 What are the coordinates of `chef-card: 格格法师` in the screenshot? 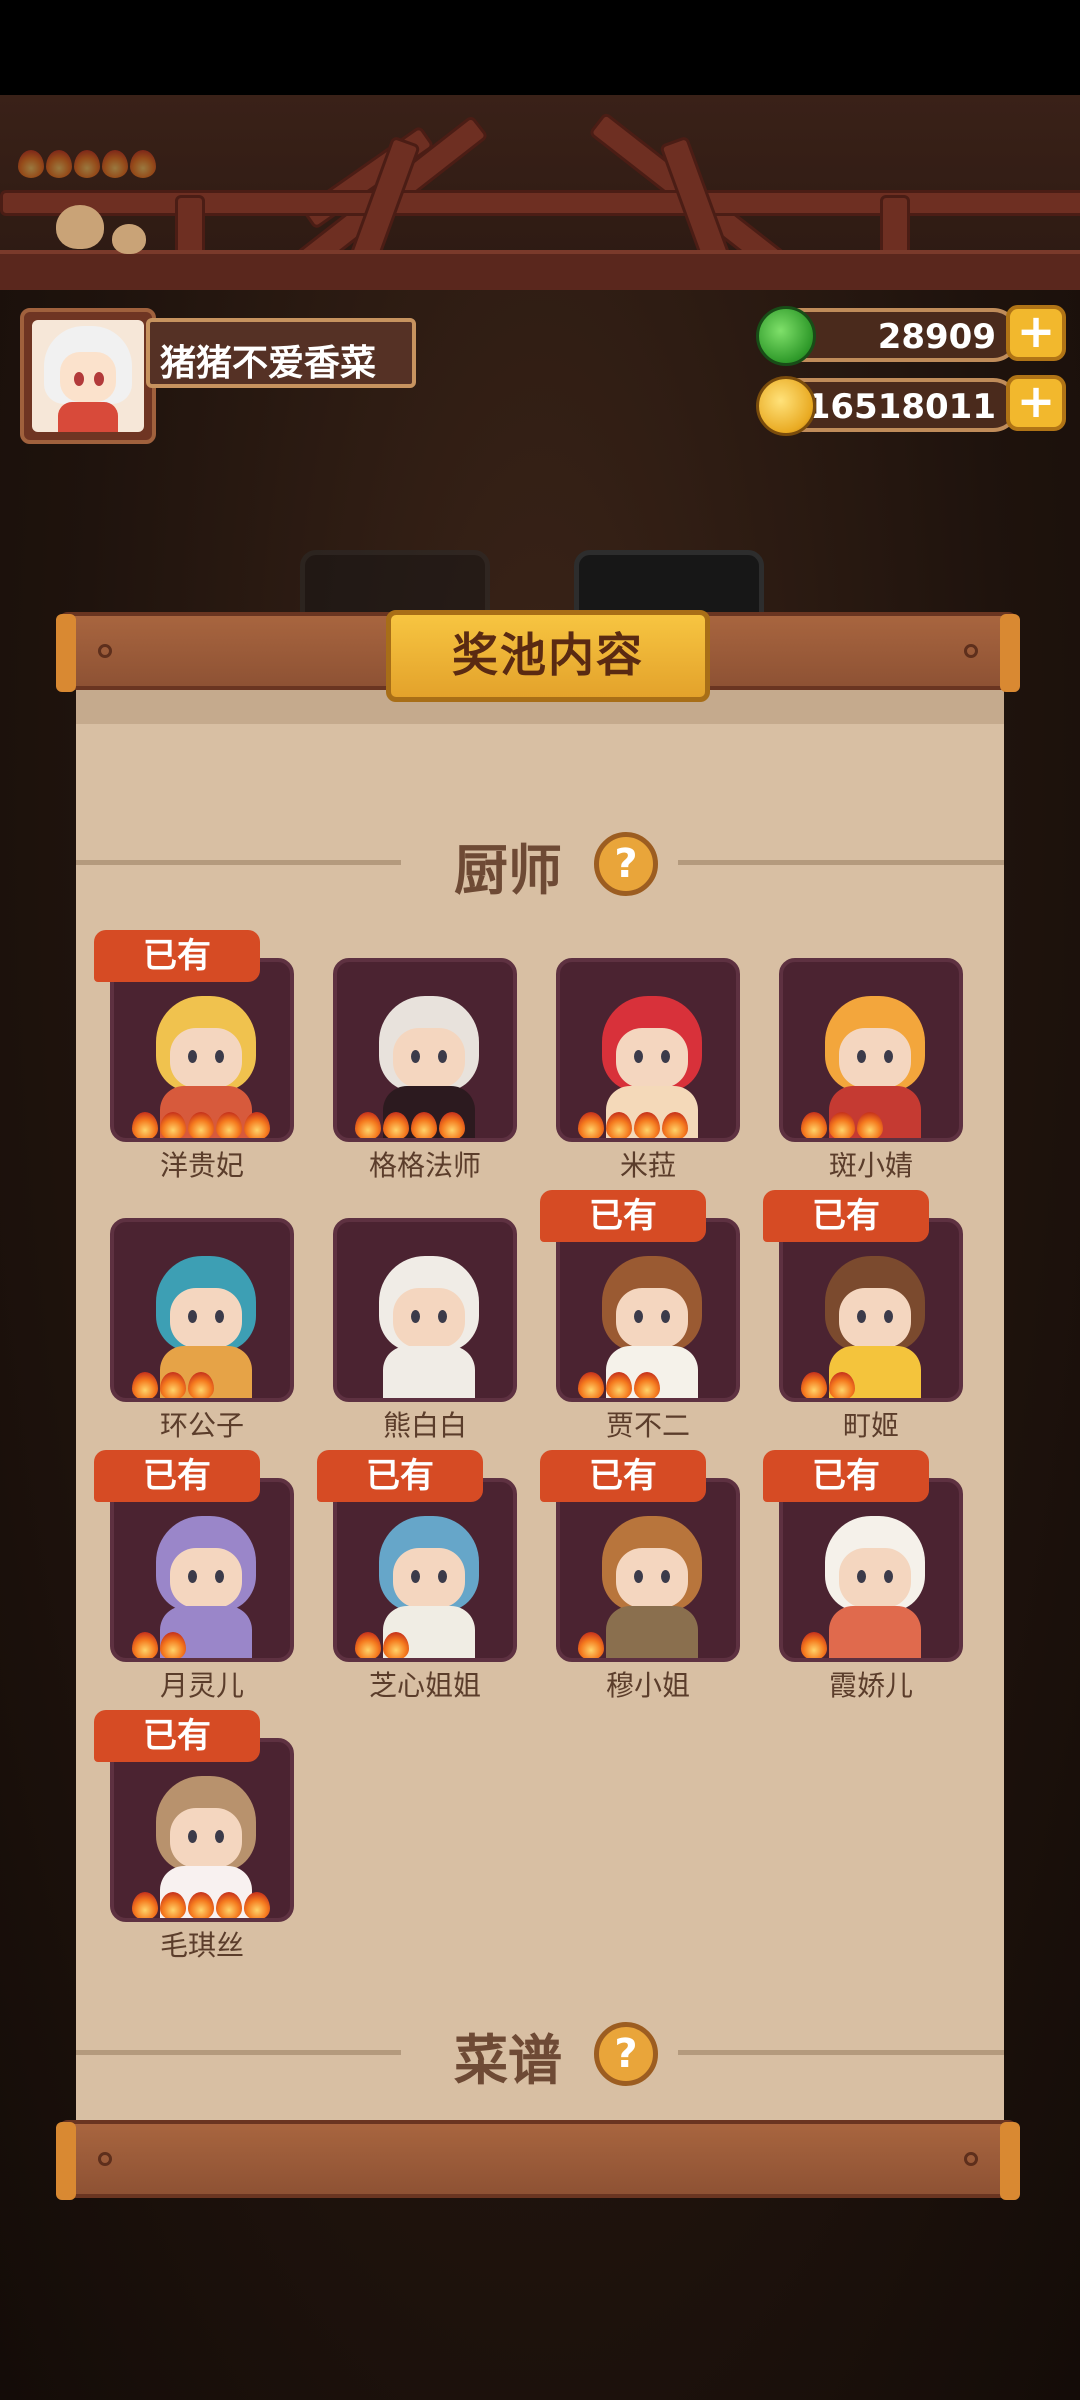 It's located at (425, 1073).